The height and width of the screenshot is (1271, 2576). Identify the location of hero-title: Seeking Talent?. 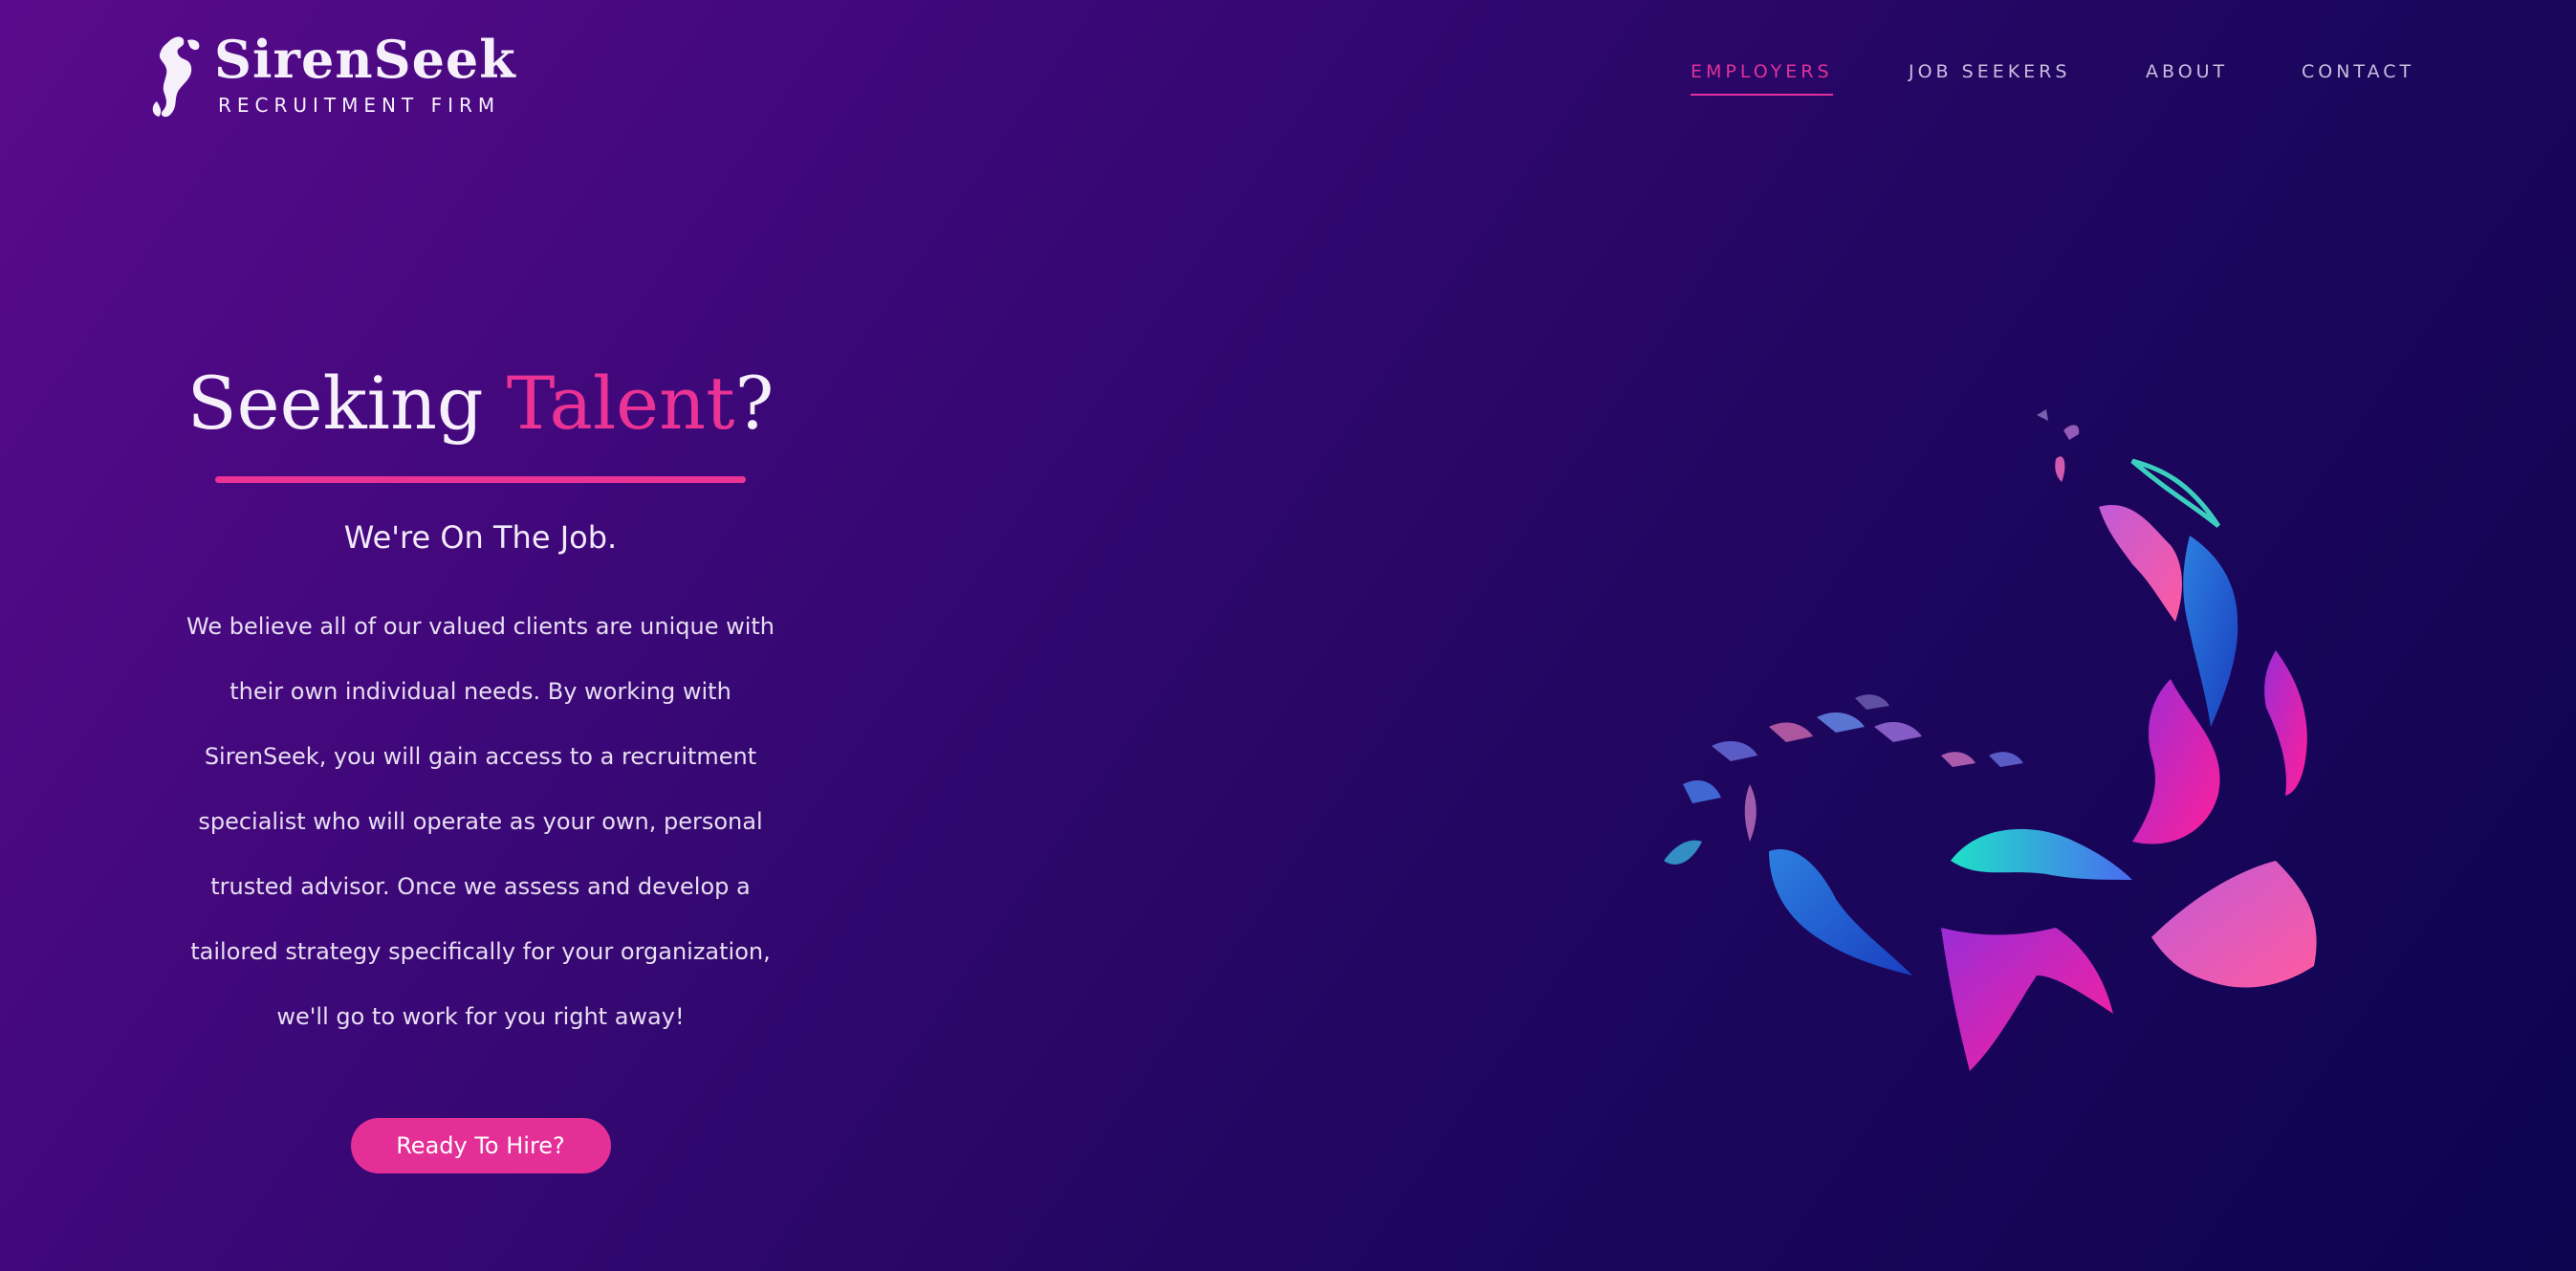
(480, 403).